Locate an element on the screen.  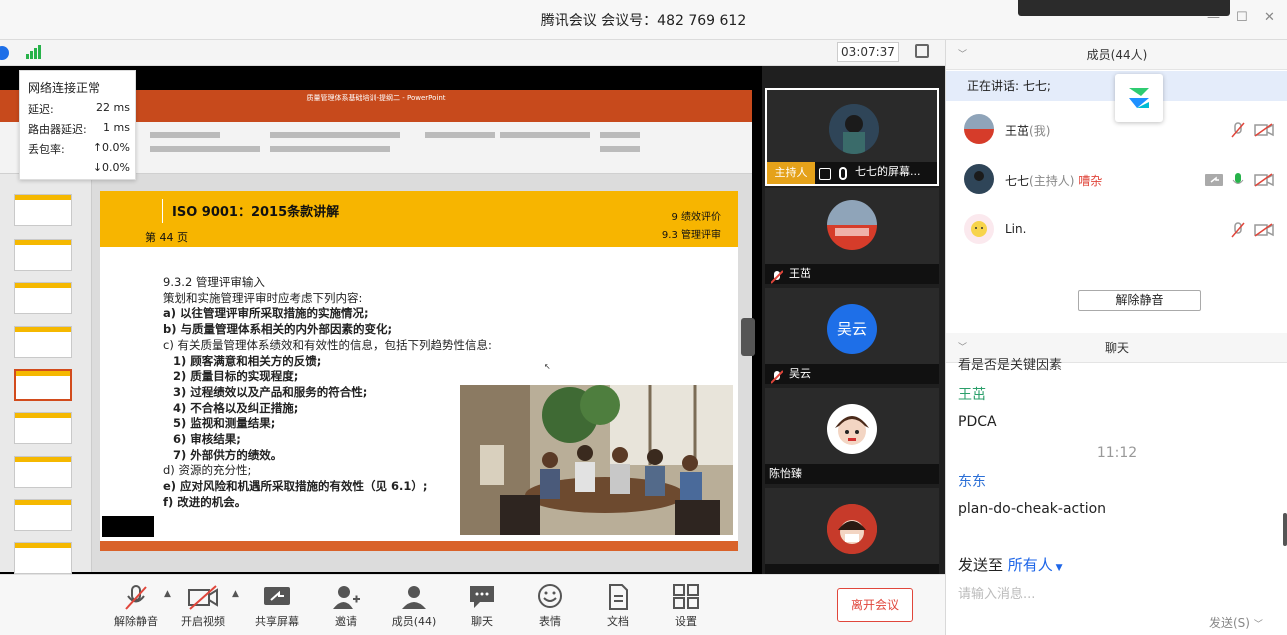
chat-timestamp: 11:12 is located at coordinates (1117, 453).